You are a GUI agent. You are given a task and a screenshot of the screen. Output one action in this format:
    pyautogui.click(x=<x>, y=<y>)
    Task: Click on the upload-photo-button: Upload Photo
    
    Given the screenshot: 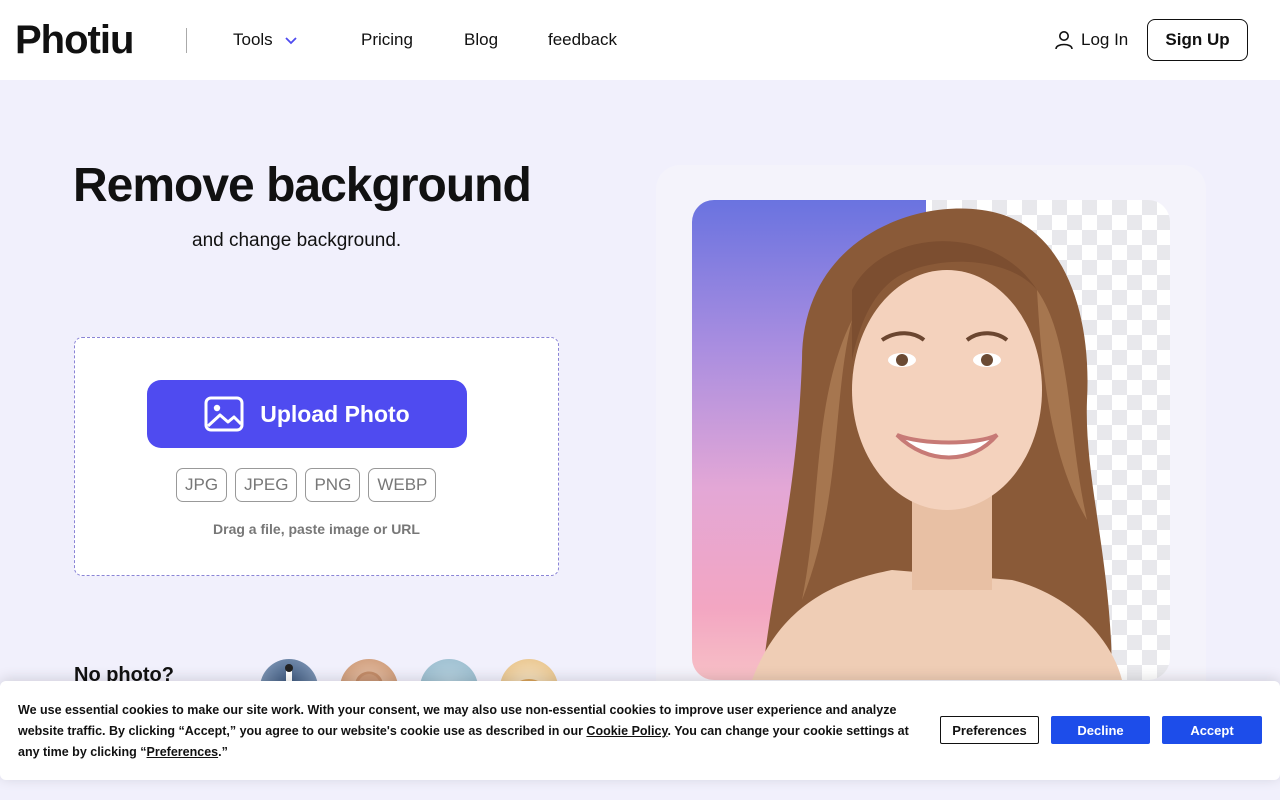 What is the action you would take?
    pyautogui.click(x=307, y=414)
    